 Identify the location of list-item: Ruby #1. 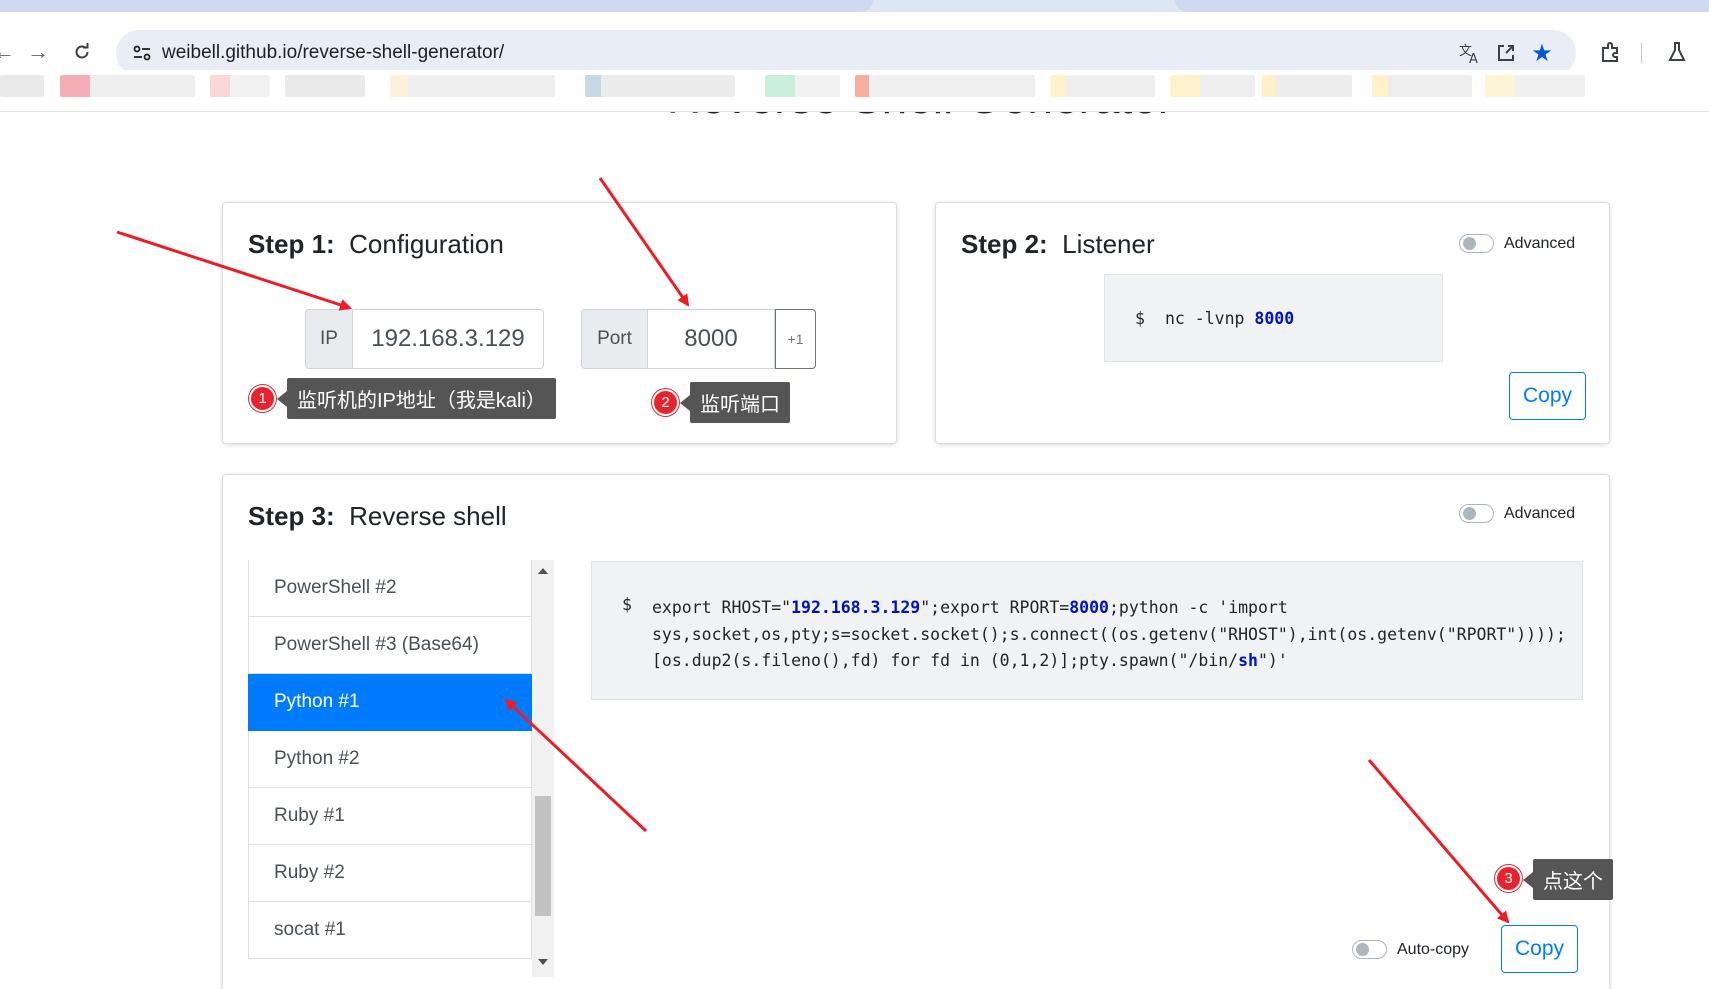
(390, 816).